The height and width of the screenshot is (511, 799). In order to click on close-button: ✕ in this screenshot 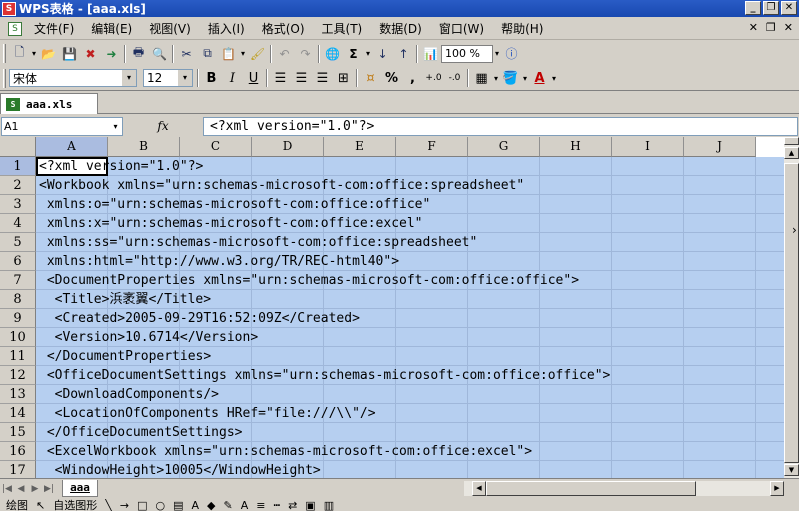, I will do `click(789, 8)`.